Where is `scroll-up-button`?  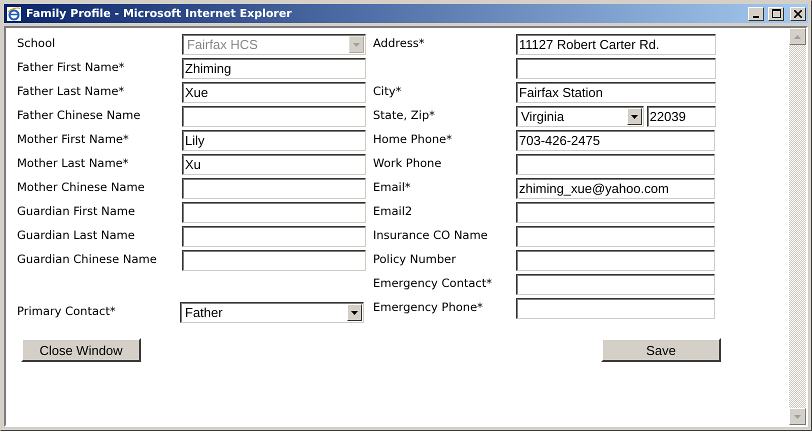 scroll-up-button is located at coordinates (797, 36).